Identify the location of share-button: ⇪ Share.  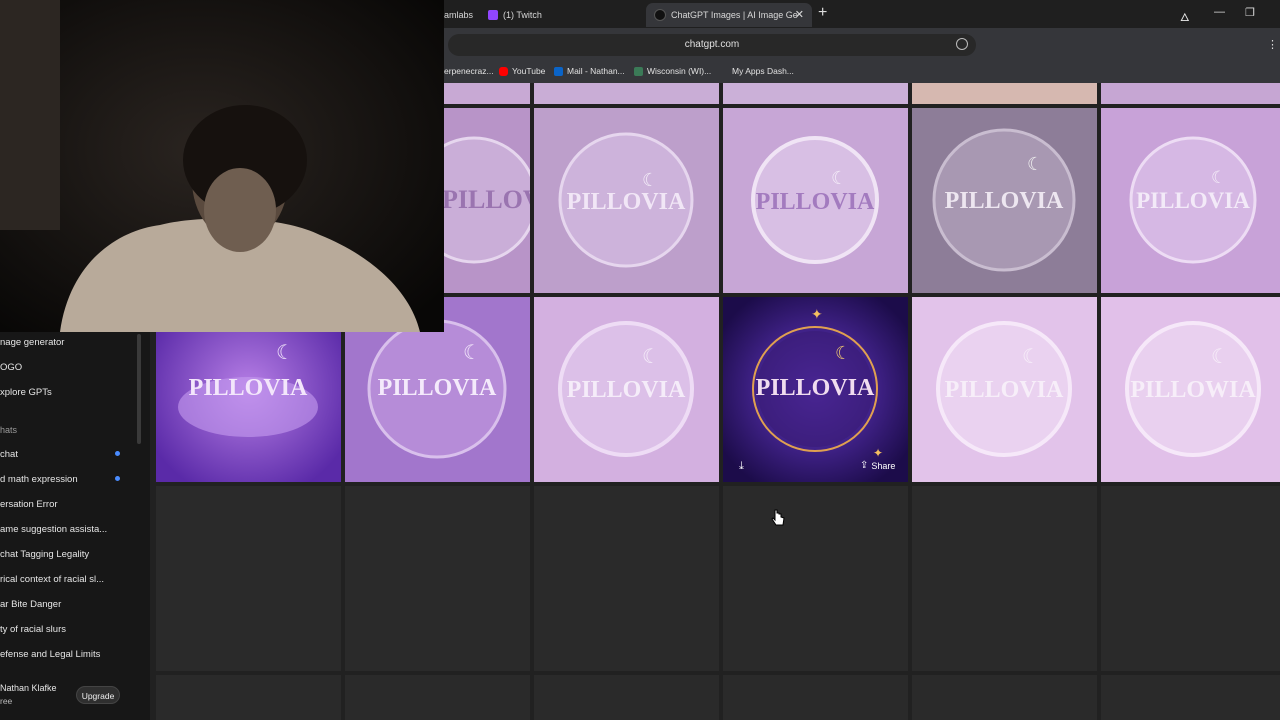
(877, 465).